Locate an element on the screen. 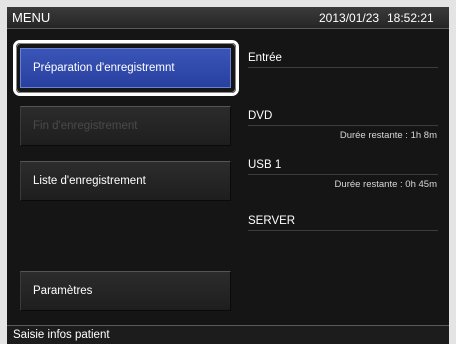  dvd-divider is located at coordinates (343, 125).